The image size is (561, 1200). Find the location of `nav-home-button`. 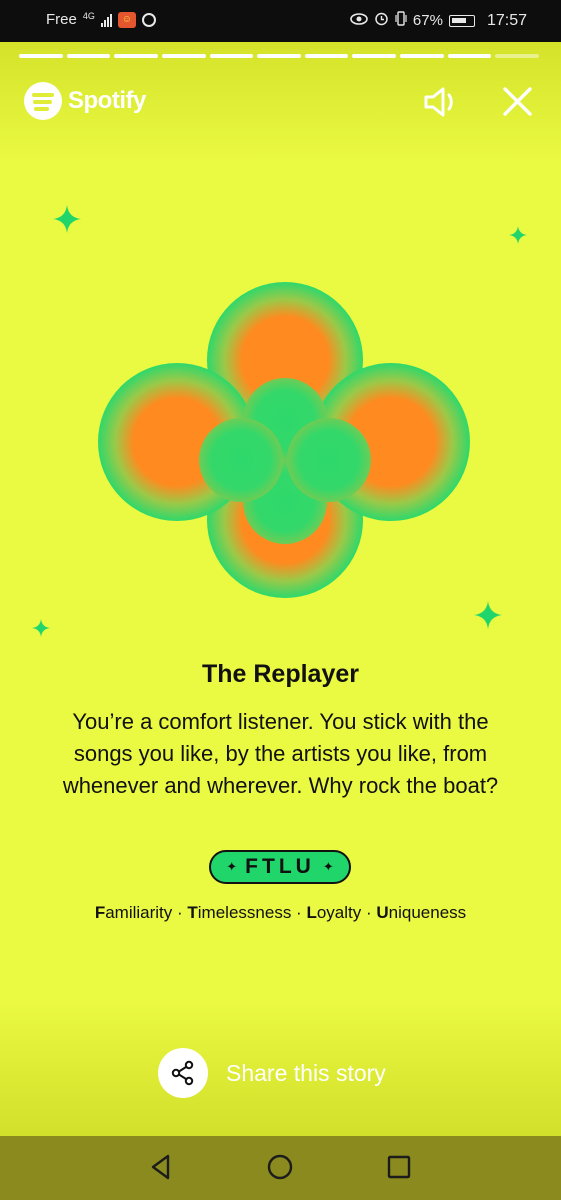

nav-home-button is located at coordinates (280, 1167).